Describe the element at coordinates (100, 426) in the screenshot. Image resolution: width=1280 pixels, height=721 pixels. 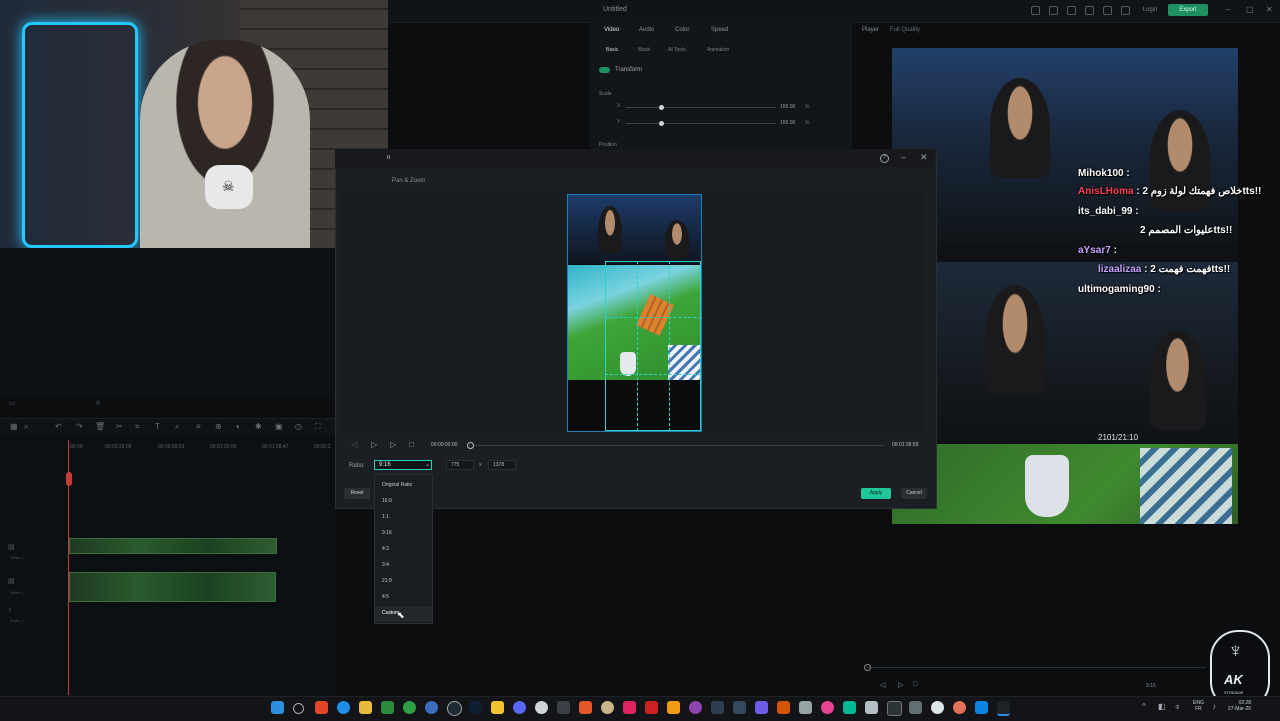
I see `delete-icon: 🗑` at that location.